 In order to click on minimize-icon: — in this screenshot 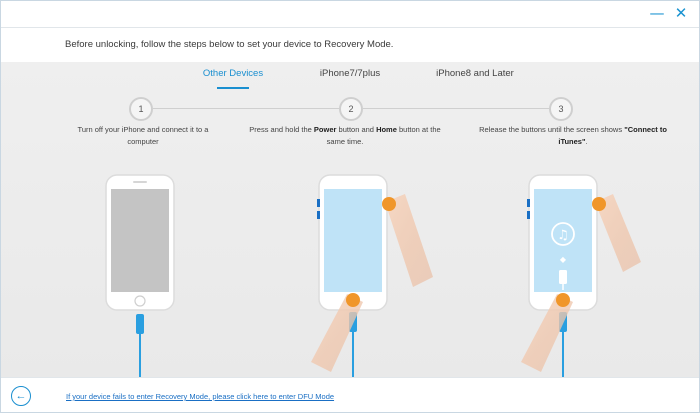, I will do `click(657, 13)`.